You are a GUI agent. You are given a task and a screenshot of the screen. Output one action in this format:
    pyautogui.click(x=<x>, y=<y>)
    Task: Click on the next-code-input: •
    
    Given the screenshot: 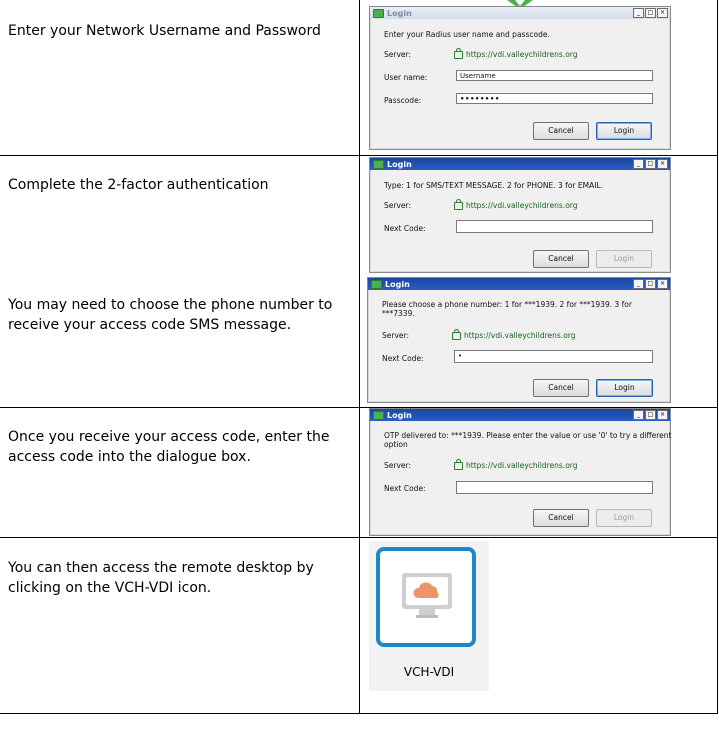 What is the action you would take?
    pyautogui.click(x=553, y=356)
    